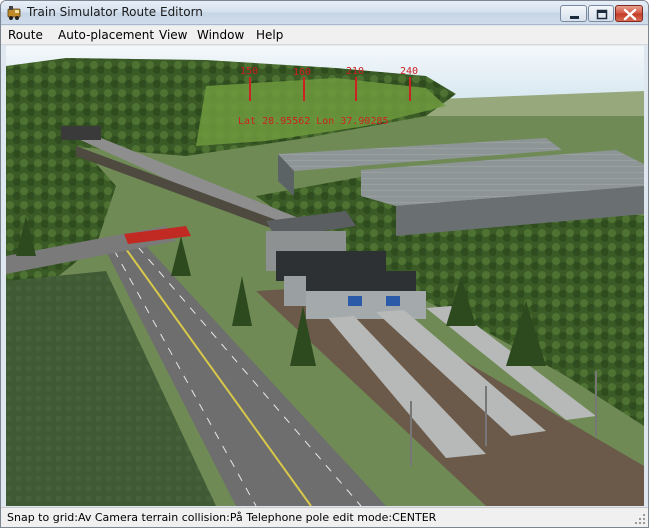 The image size is (649, 528). What do you see at coordinates (574, 17) in the screenshot?
I see `minimize-icon` at bounding box center [574, 17].